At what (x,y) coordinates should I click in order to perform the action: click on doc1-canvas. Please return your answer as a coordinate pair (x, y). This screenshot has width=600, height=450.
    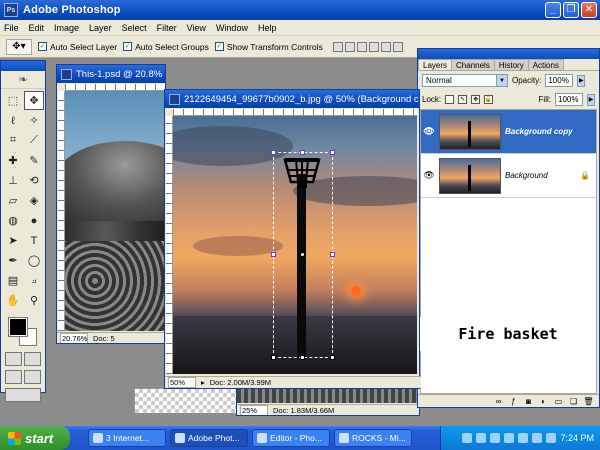
    Looking at the image, I should click on (115, 211).